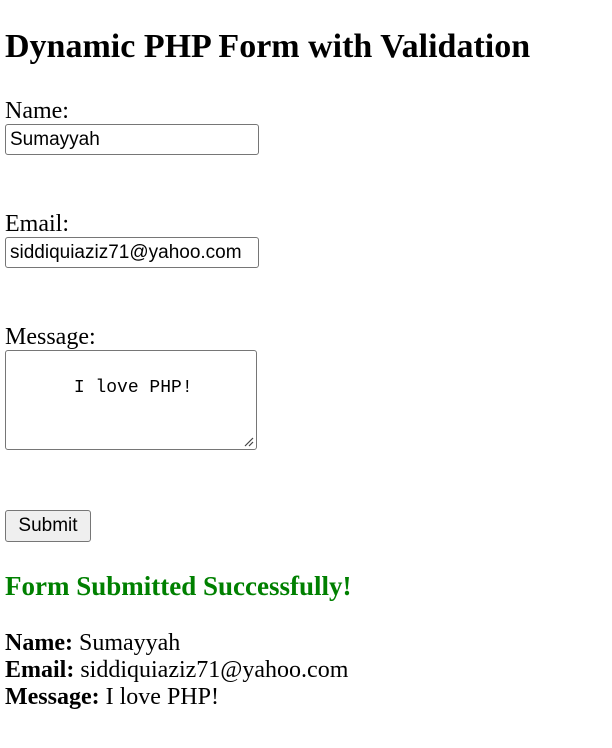 Image resolution: width=612 pixels, height=748 pixels. I want to click on result-email-line: Email: siddiquiaziz71@yahoo.com, so click(176, 670).